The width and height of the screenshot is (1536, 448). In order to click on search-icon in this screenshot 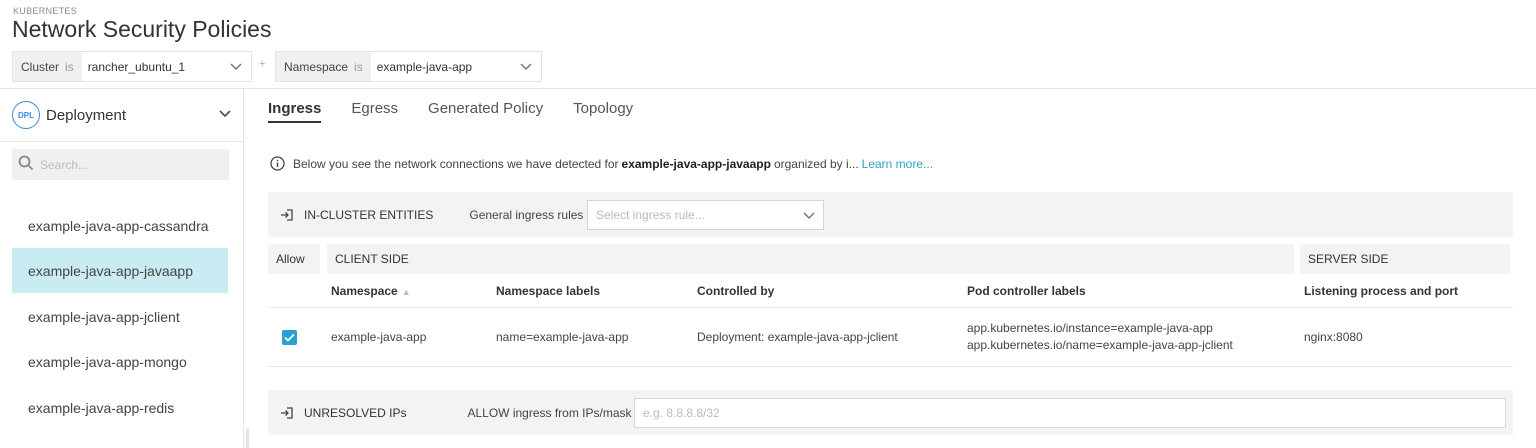, I will do `click(26, 164)`.